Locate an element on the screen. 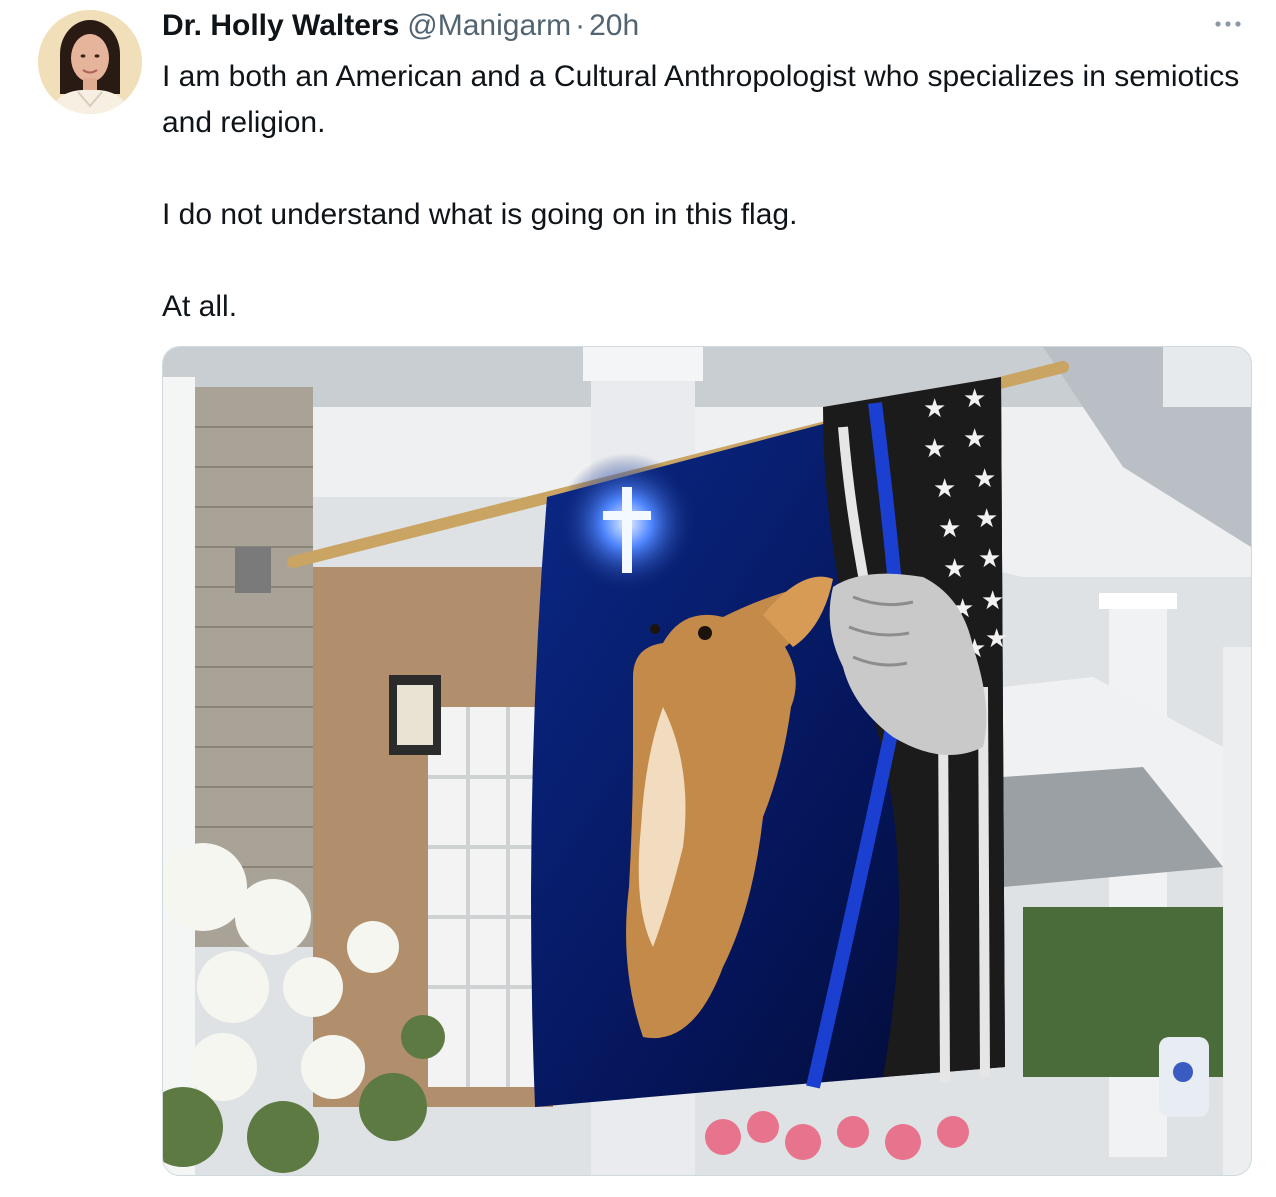 The height and width of the screenshot is (1197, 1276). tweet-paragraph: At all. is located at coordinates (200, 306).